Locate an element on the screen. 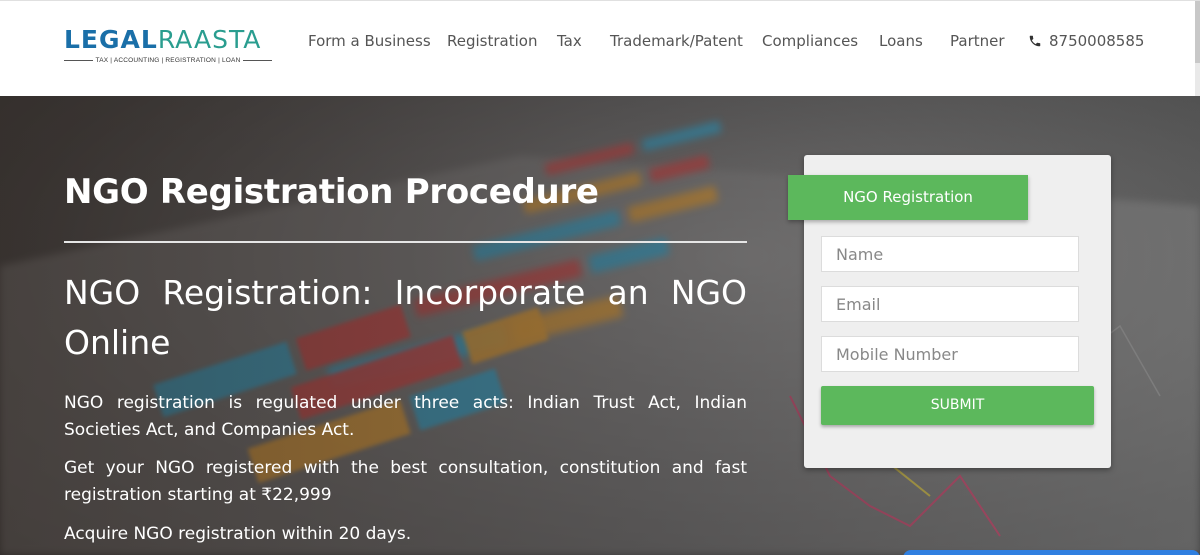  phone-number: 8750008585 is located at coordinates (1097, 41).